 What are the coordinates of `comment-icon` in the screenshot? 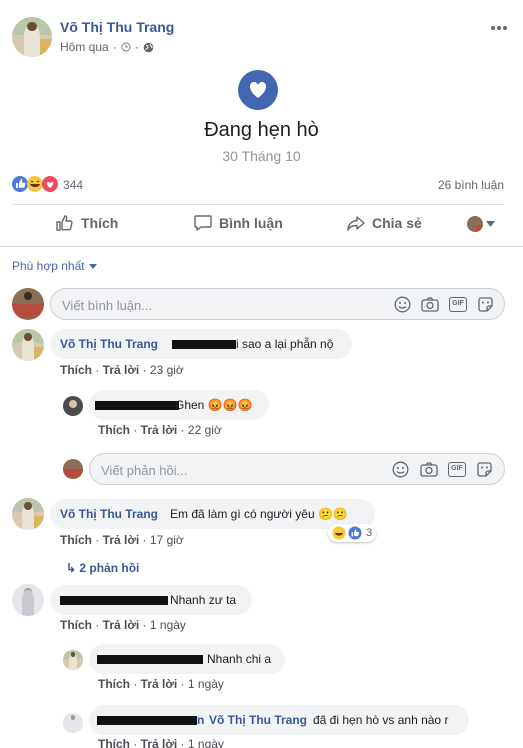 It's located at (203, 223).